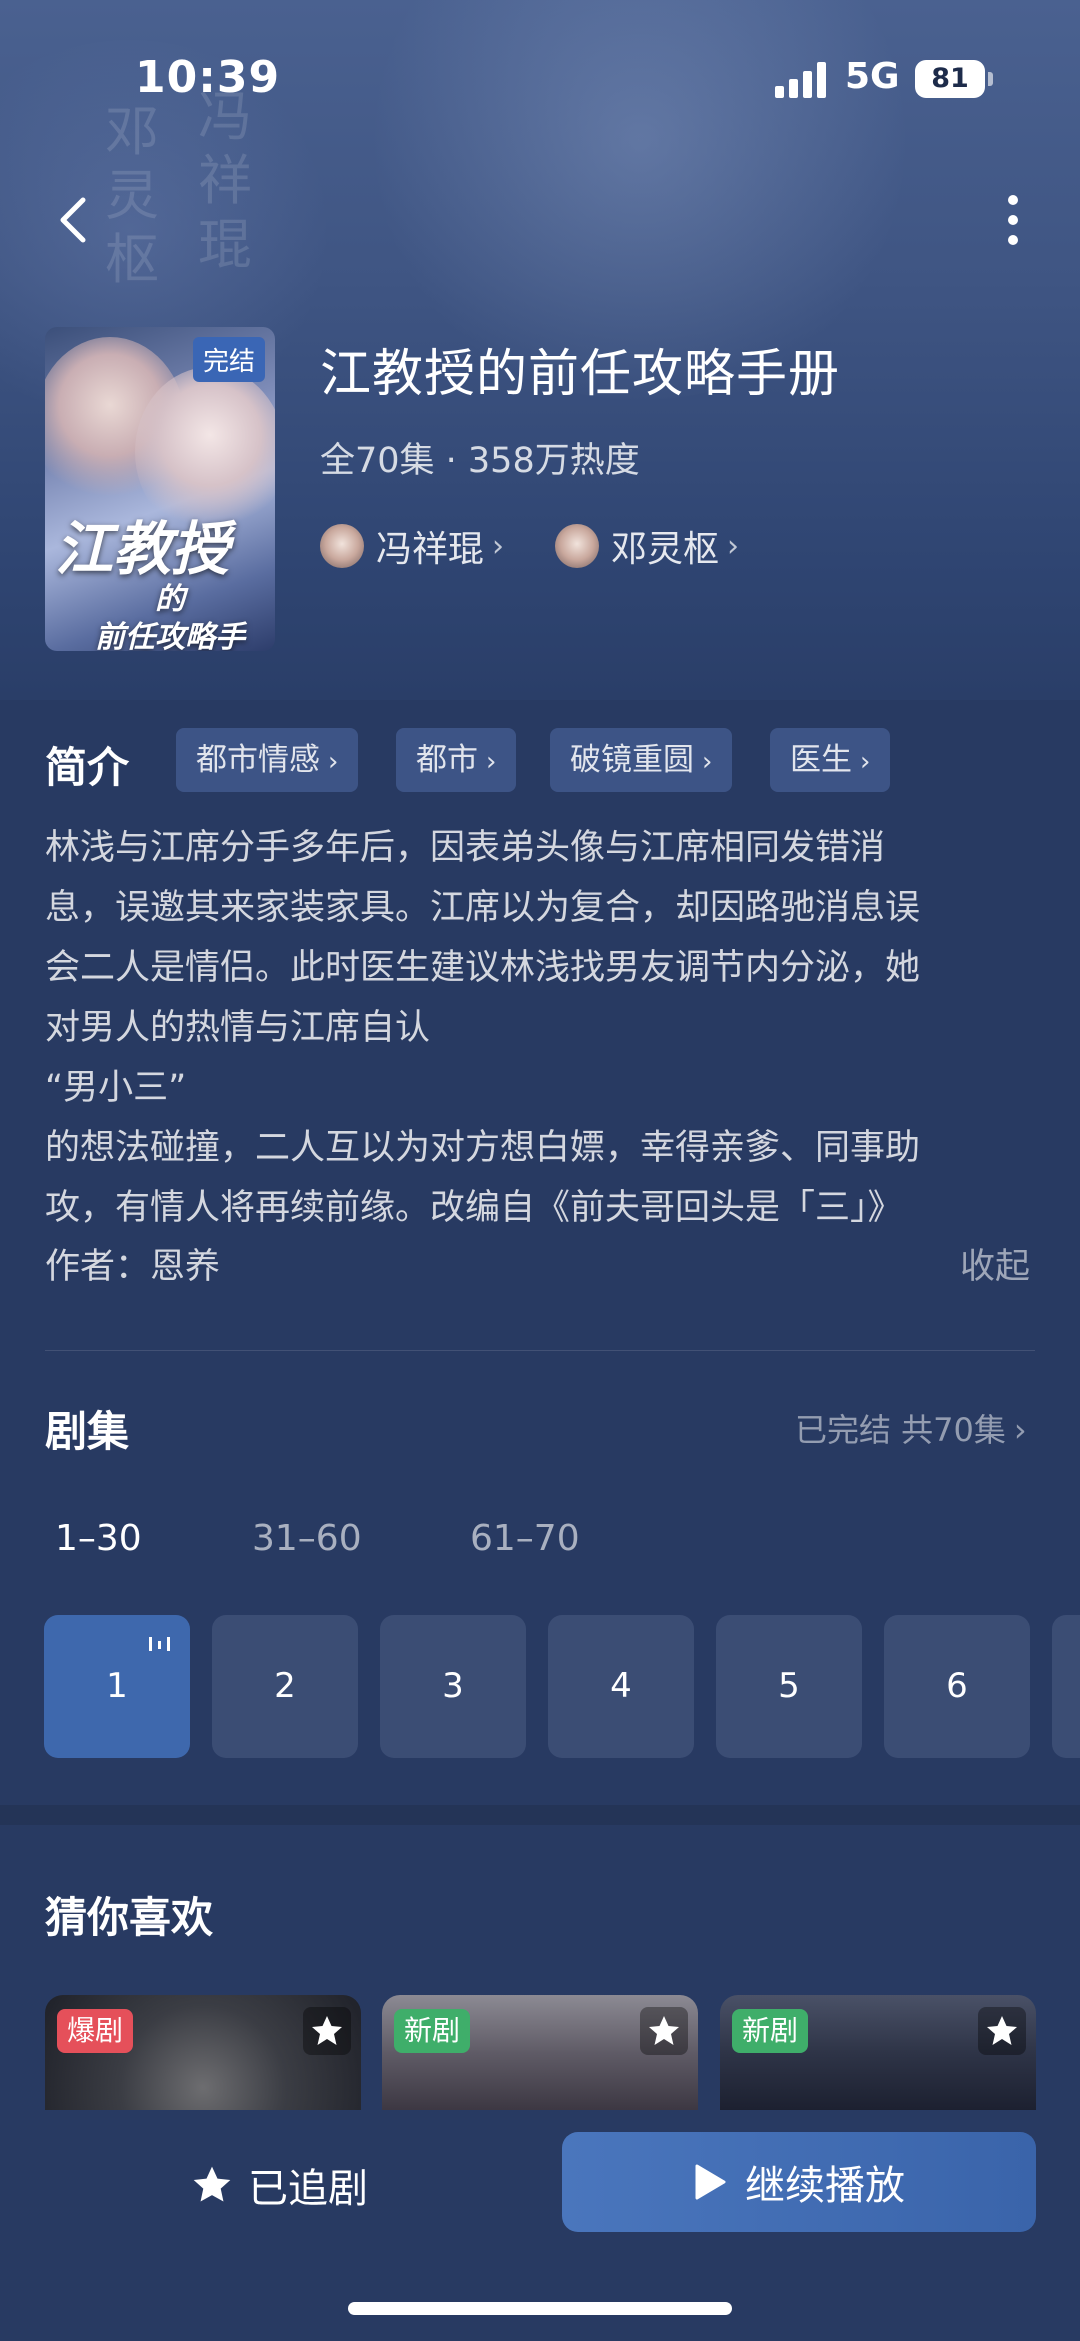 The height and width of the screenshot is (2341, 1080). Describe the element at coordinates (789, 1686) in the screenshot. I see `episode-button: 5` at that location.